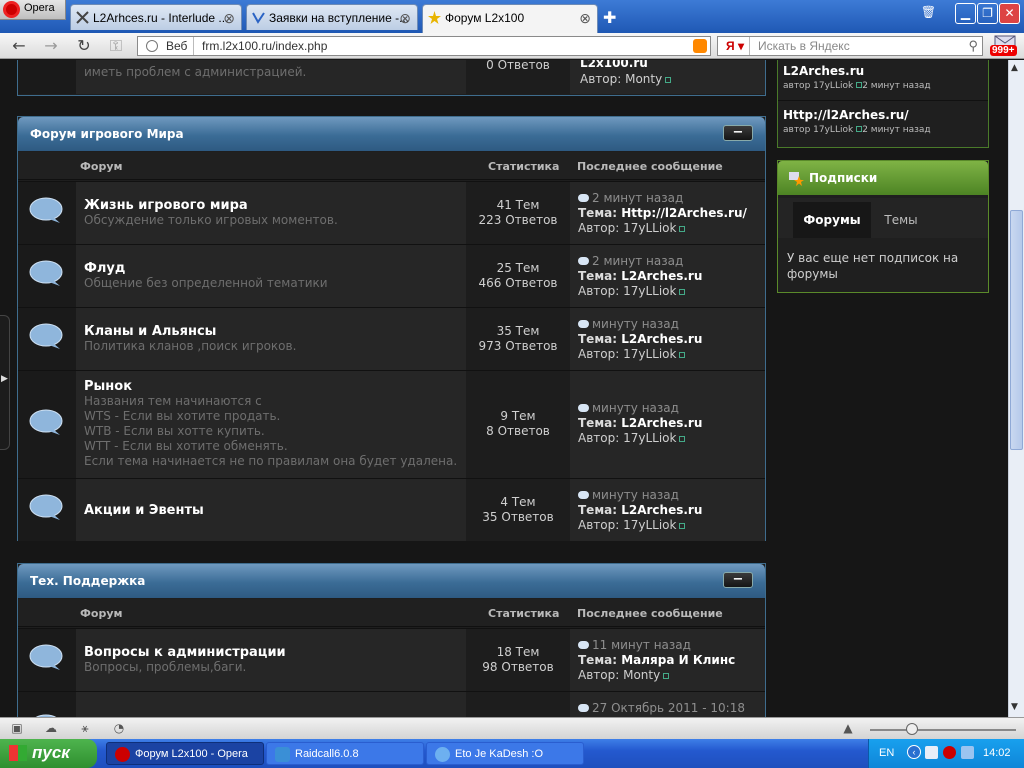  I want to click on language-indicator: EN, so click(886, 753).